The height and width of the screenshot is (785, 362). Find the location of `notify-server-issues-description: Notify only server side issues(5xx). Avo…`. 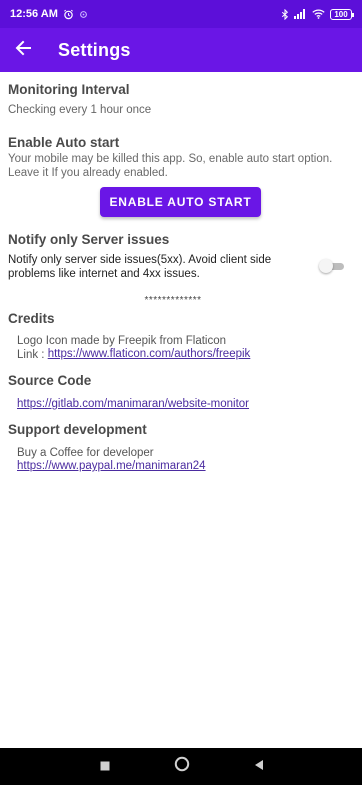

notify-server-issues-description: Notify only server side issues(5xx). Avo… is located at coordinates (140, 267).